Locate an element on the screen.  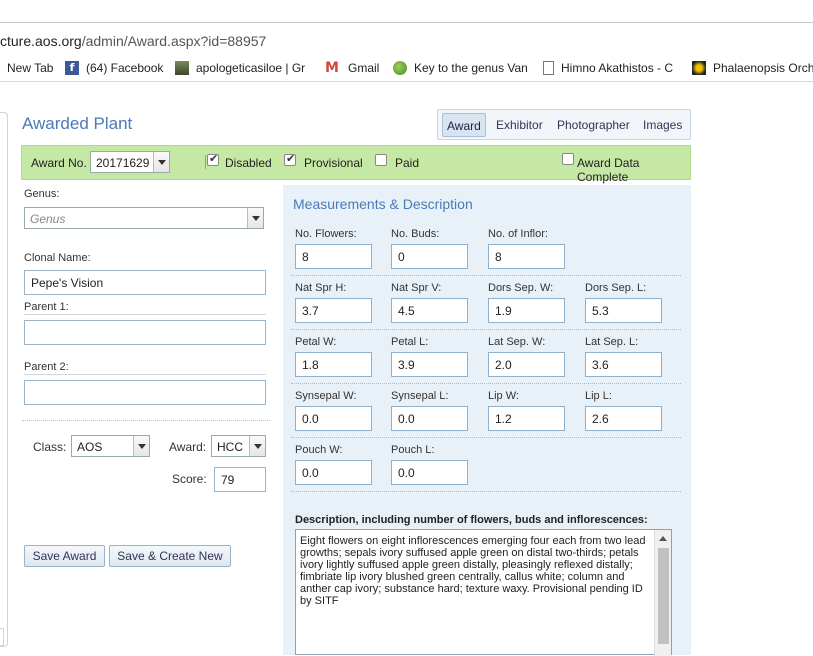
tab-award: Award is located at coordinates (464, 125).